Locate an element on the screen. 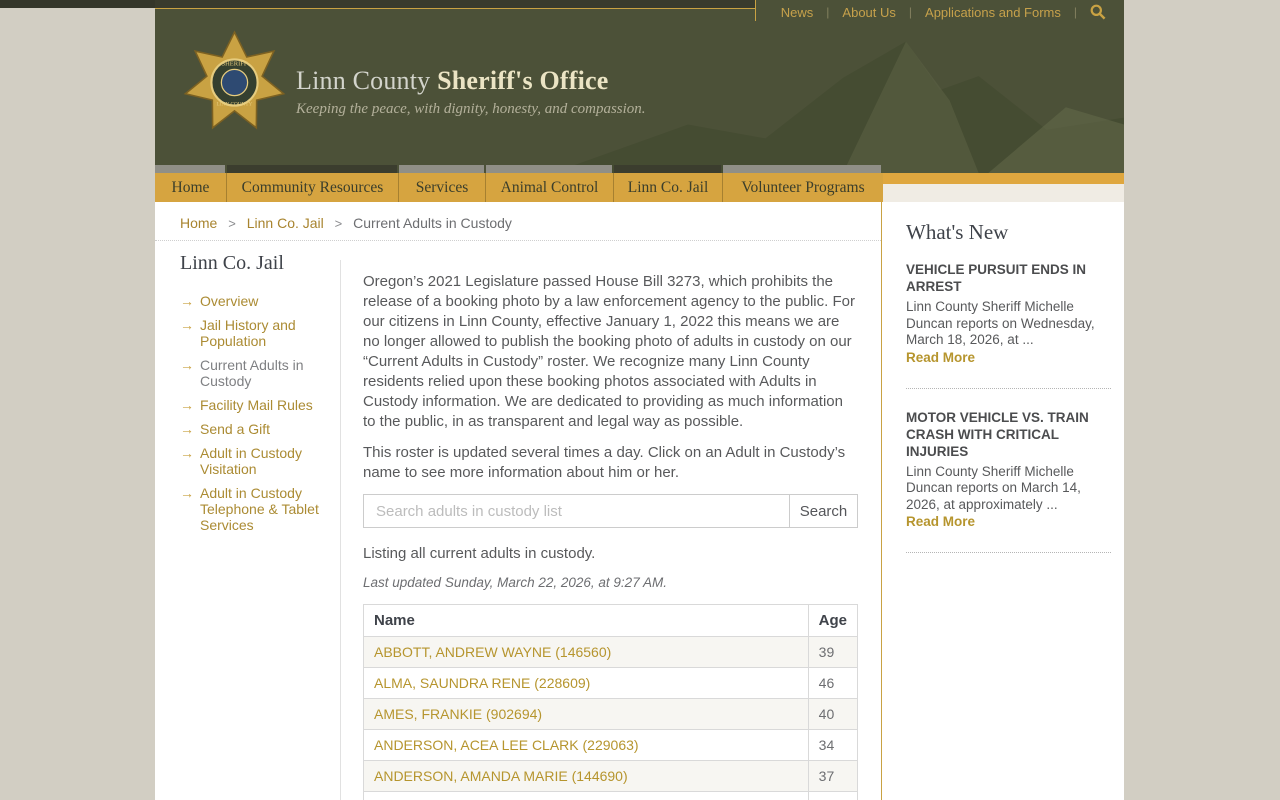  inmate-name-link: ALMA, SAUNDRA RENE (228609) is located at coordinates (482, 683).